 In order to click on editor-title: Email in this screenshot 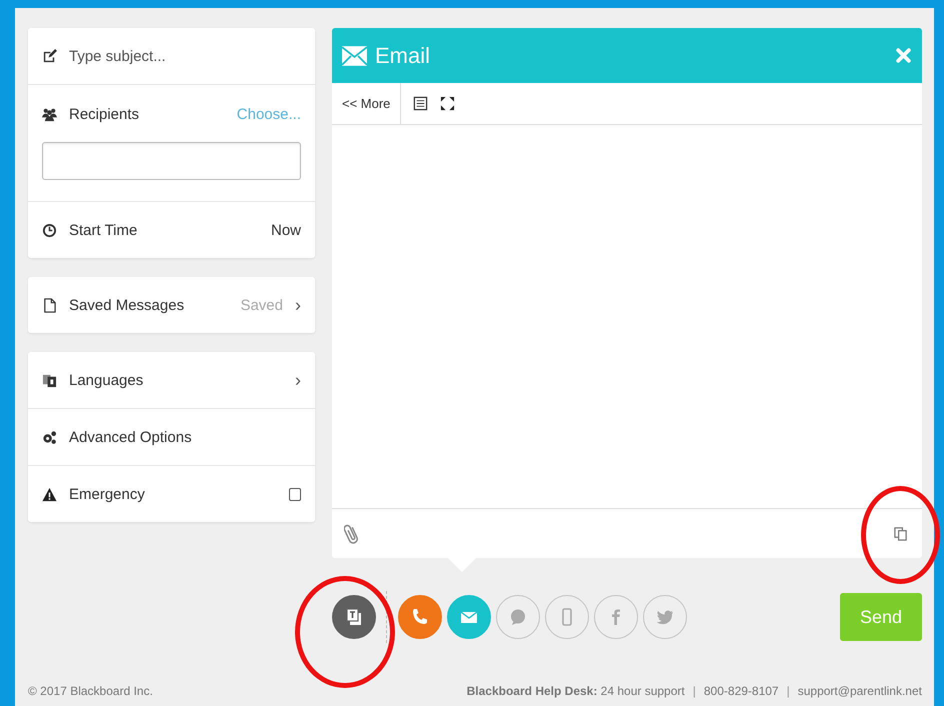, I will do `click(402, 55)`.